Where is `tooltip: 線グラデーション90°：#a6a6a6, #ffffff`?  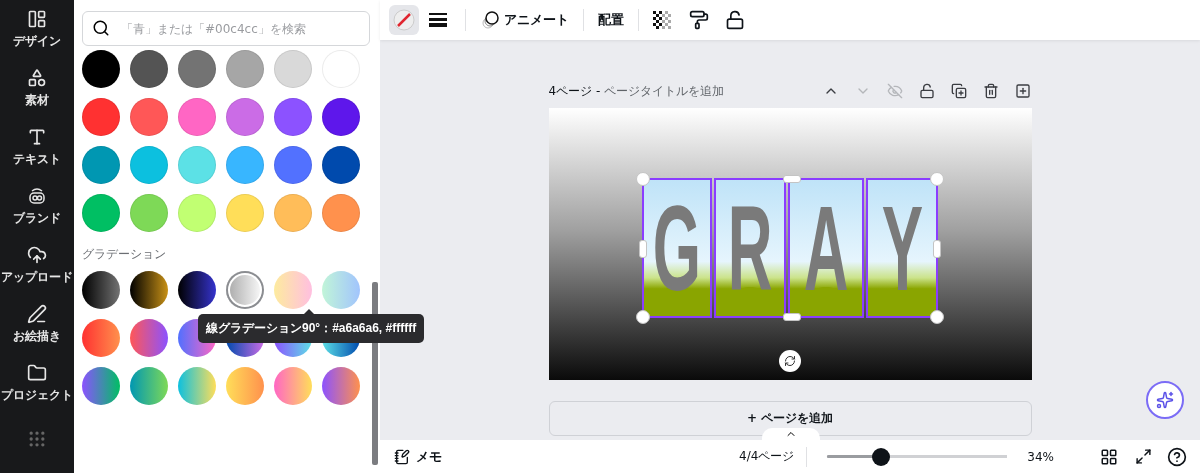
tooltip: 線グラデーション90°：#a6a6a6, #ffffff is located at coordinates (311, 328).